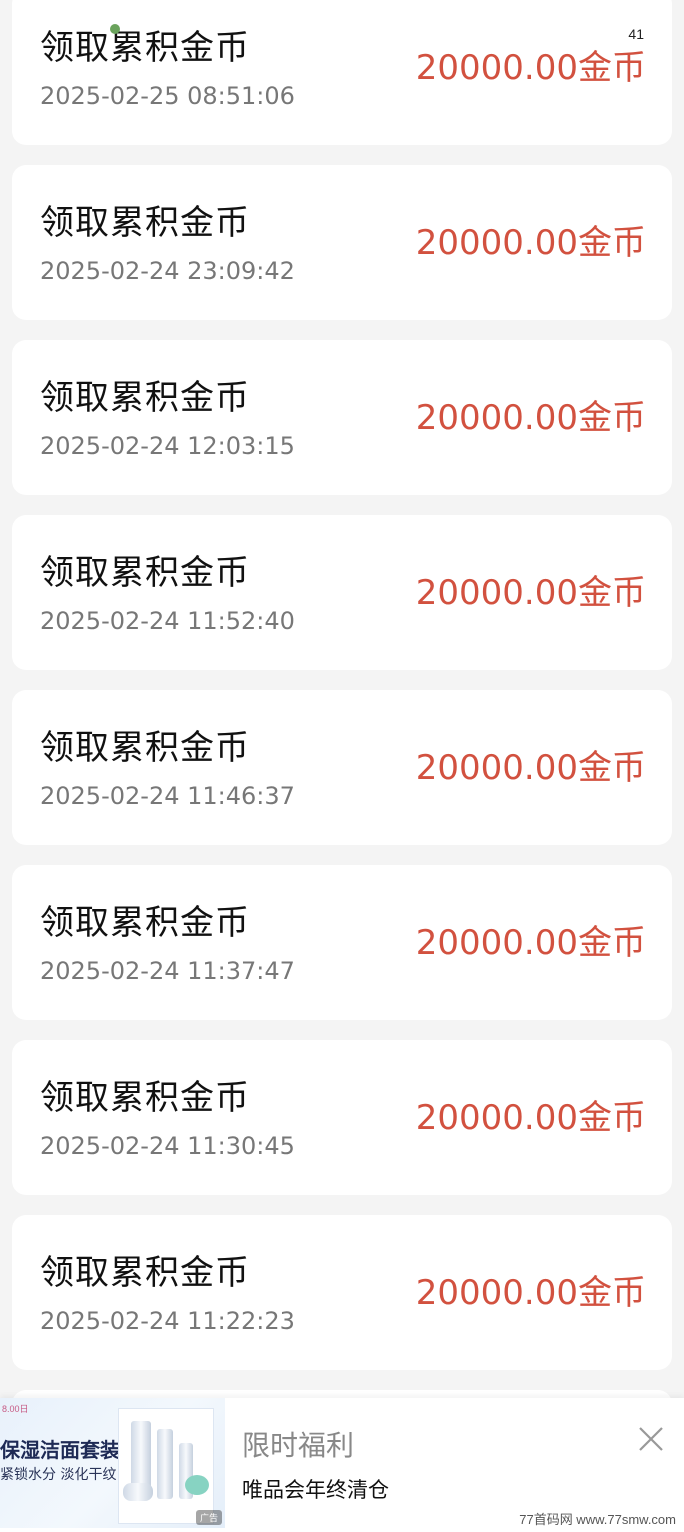 The width and height of the screenshot is (684, 1532). What do you see at coordinates (298, 1444) in the screenshot?
I see `ad-title: 限时福利` at bounding box center [298, 1444].